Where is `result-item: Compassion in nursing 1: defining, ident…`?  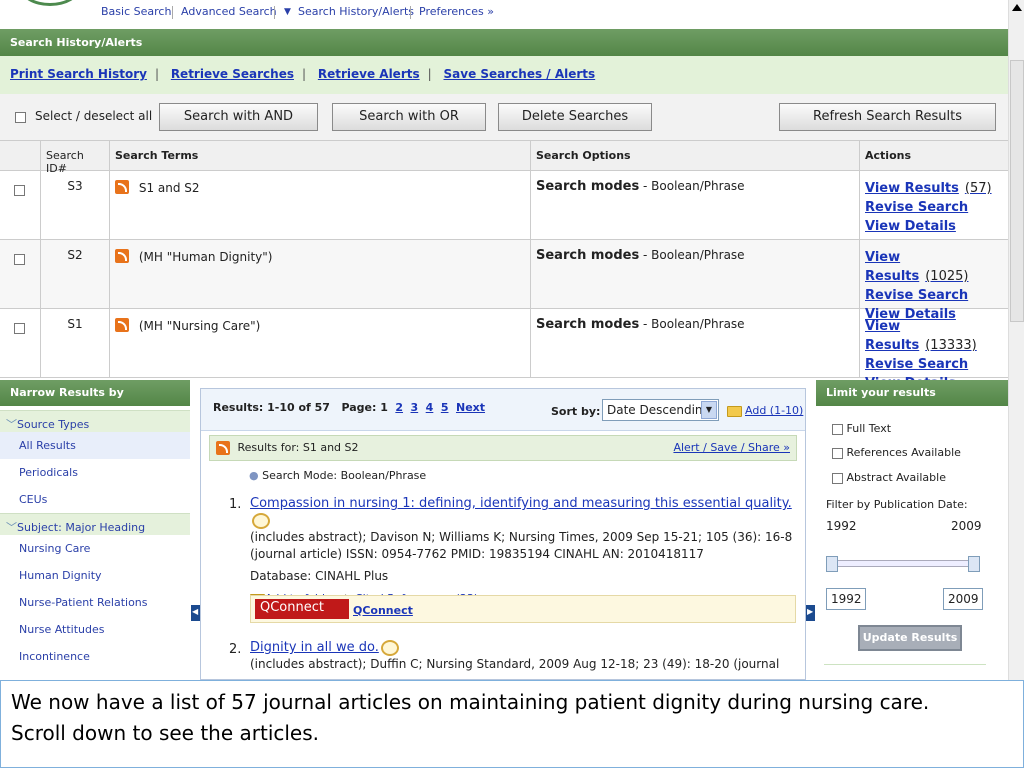
result-item: Compassion in nursing 1: defining, ident… is located at coordinates (525, 551).